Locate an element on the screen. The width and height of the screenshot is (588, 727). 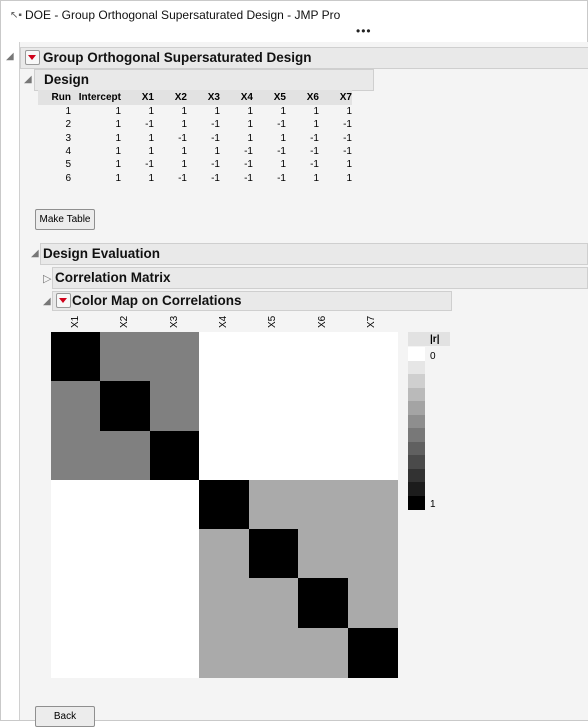
factor-label: X3 is located at coordinates (174, 321).